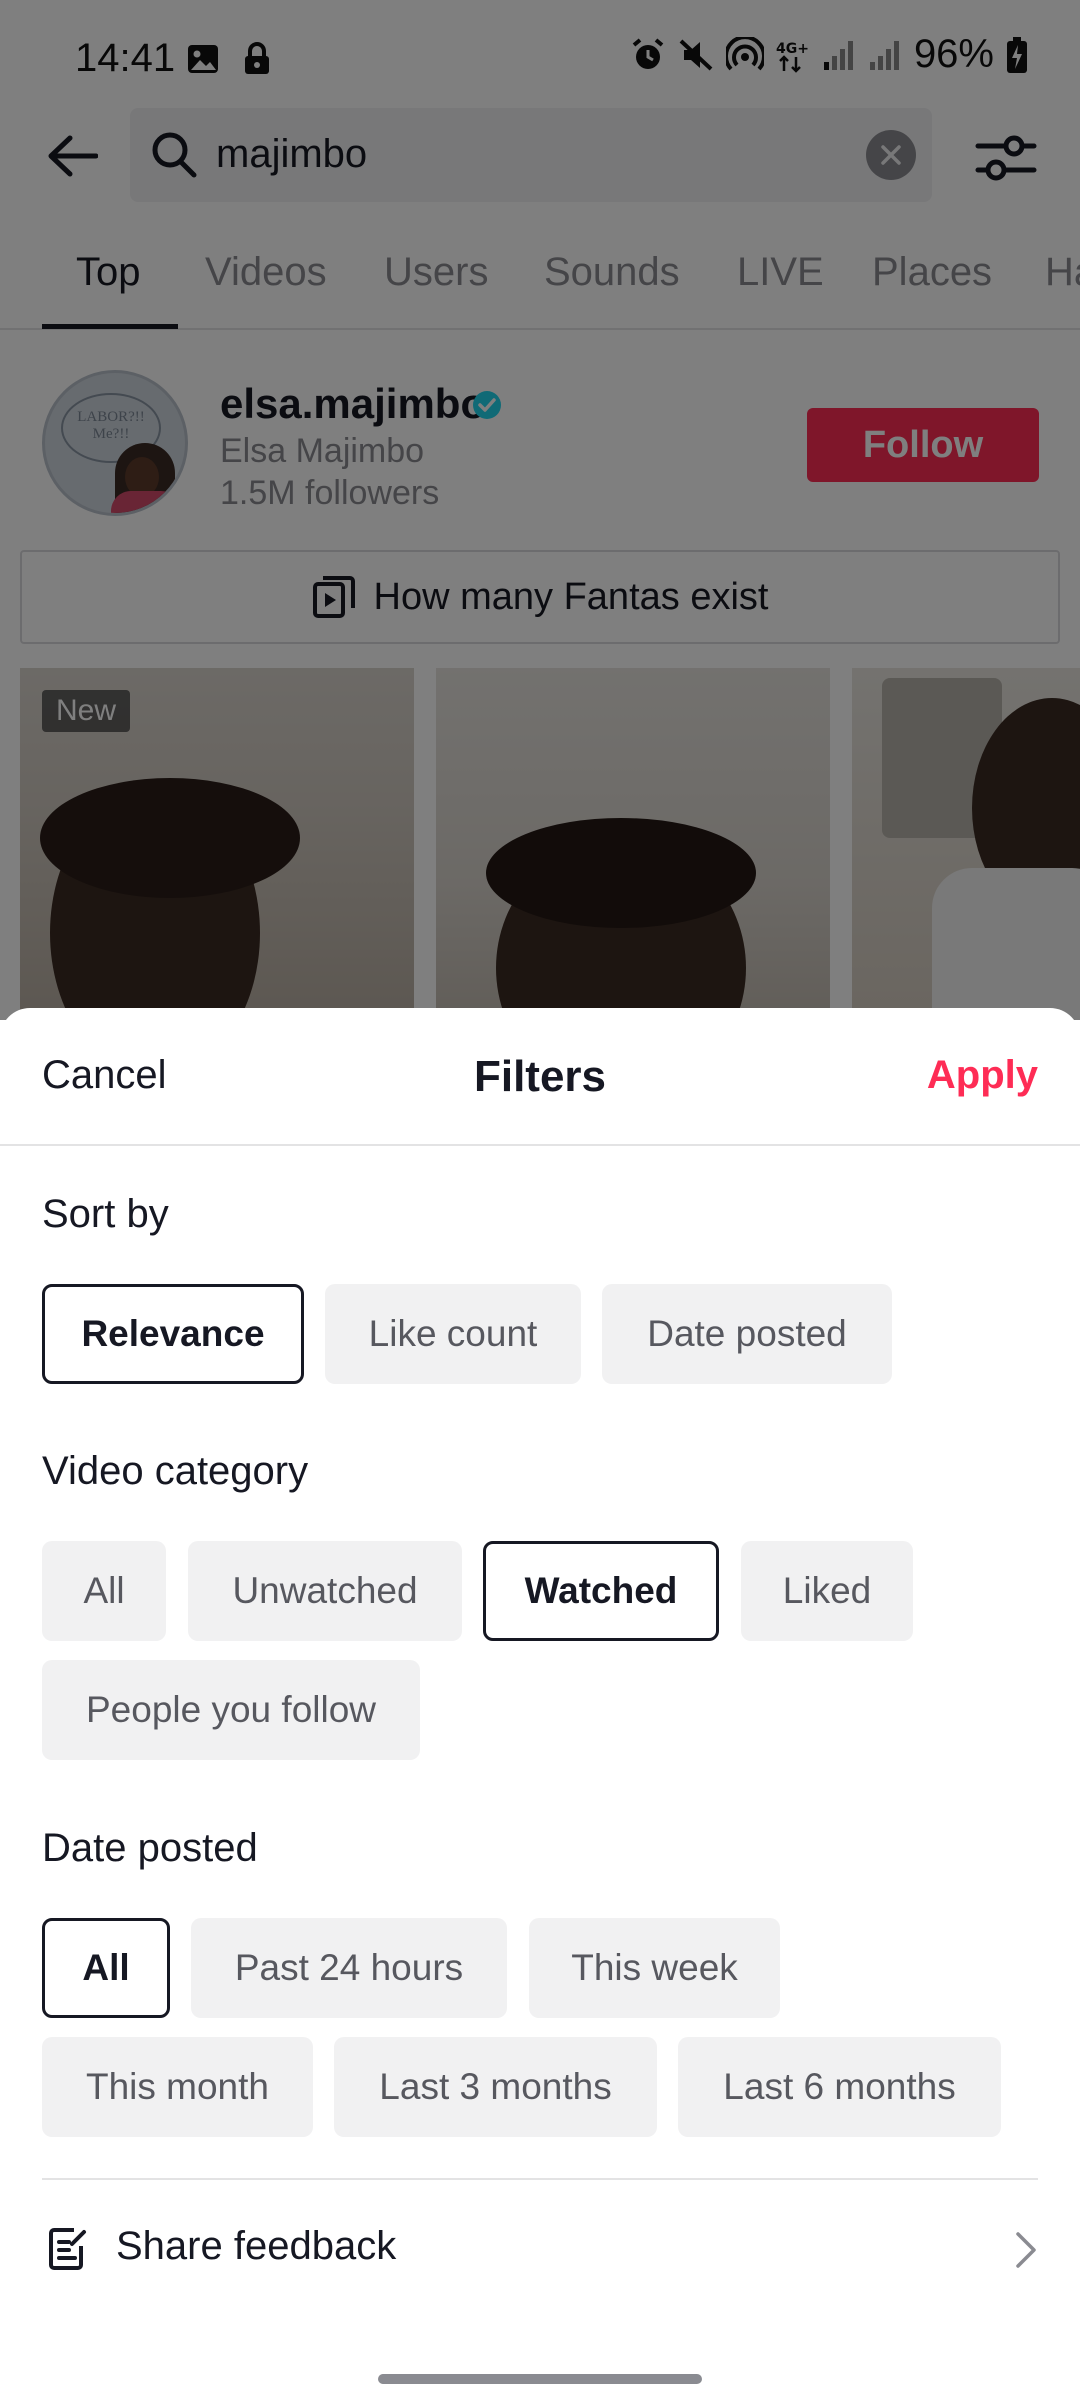 This screenshot has width=1080, height=2400. Describe the element at coordinates (827, 1591) in the screenshot. I see `category-liked-chip: Liked` at that location.